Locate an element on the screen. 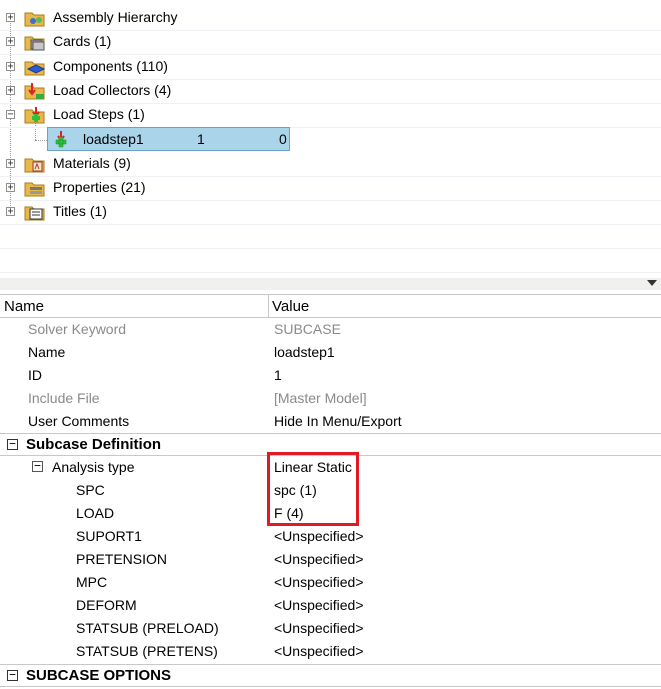 The width and height of the screenshot is (661, 689). components-folder-icon is located at coordinates (35, 68).